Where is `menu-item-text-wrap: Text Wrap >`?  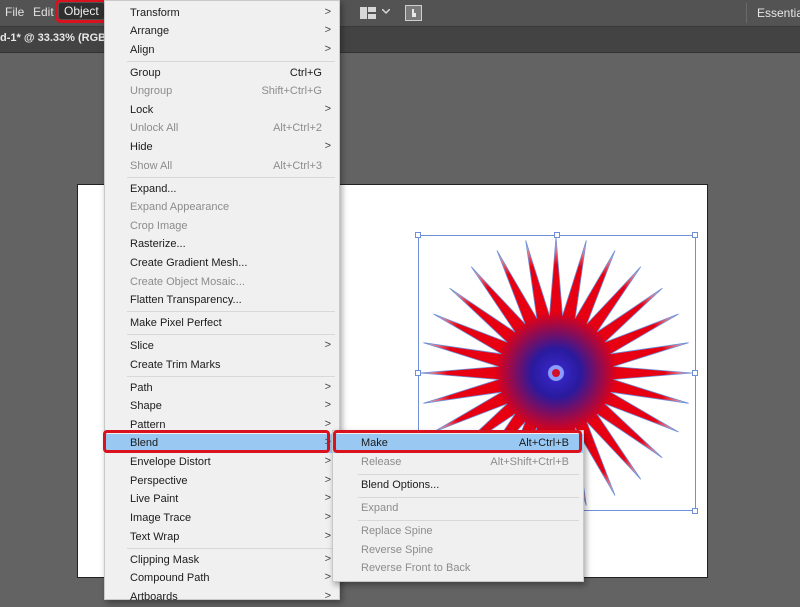 menu-item-text-wrap: Text Wrap > is located at coordinates (222, 537).